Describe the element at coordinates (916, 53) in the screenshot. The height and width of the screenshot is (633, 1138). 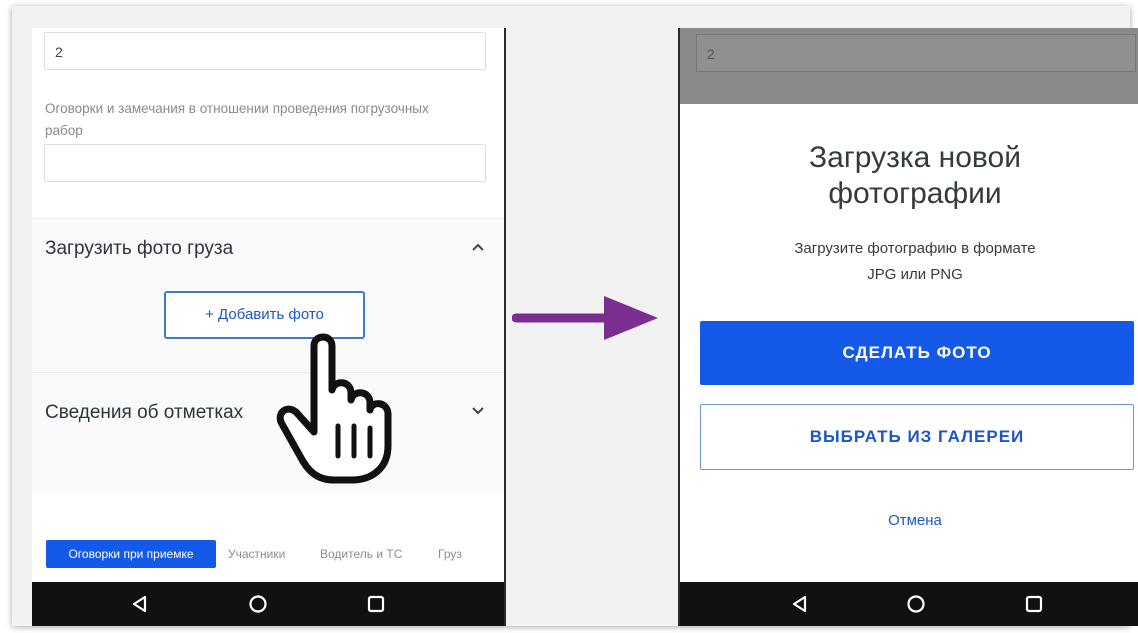
I see `dimmed-quantity-field: 2` at that location.